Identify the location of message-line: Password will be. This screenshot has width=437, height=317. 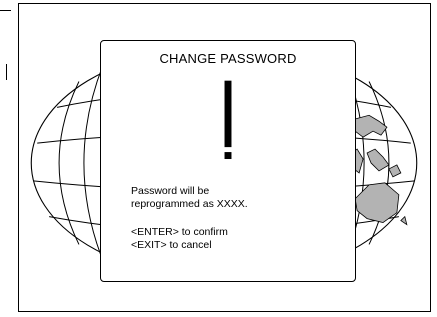
(170, 191).